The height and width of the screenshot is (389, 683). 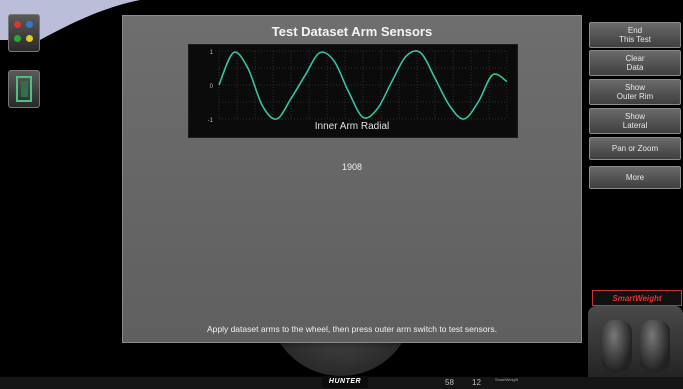 What do you see at coordinates (29, 38) in the screenshot?
I see `yellow-light-icon` at bounding box center [29, 38].